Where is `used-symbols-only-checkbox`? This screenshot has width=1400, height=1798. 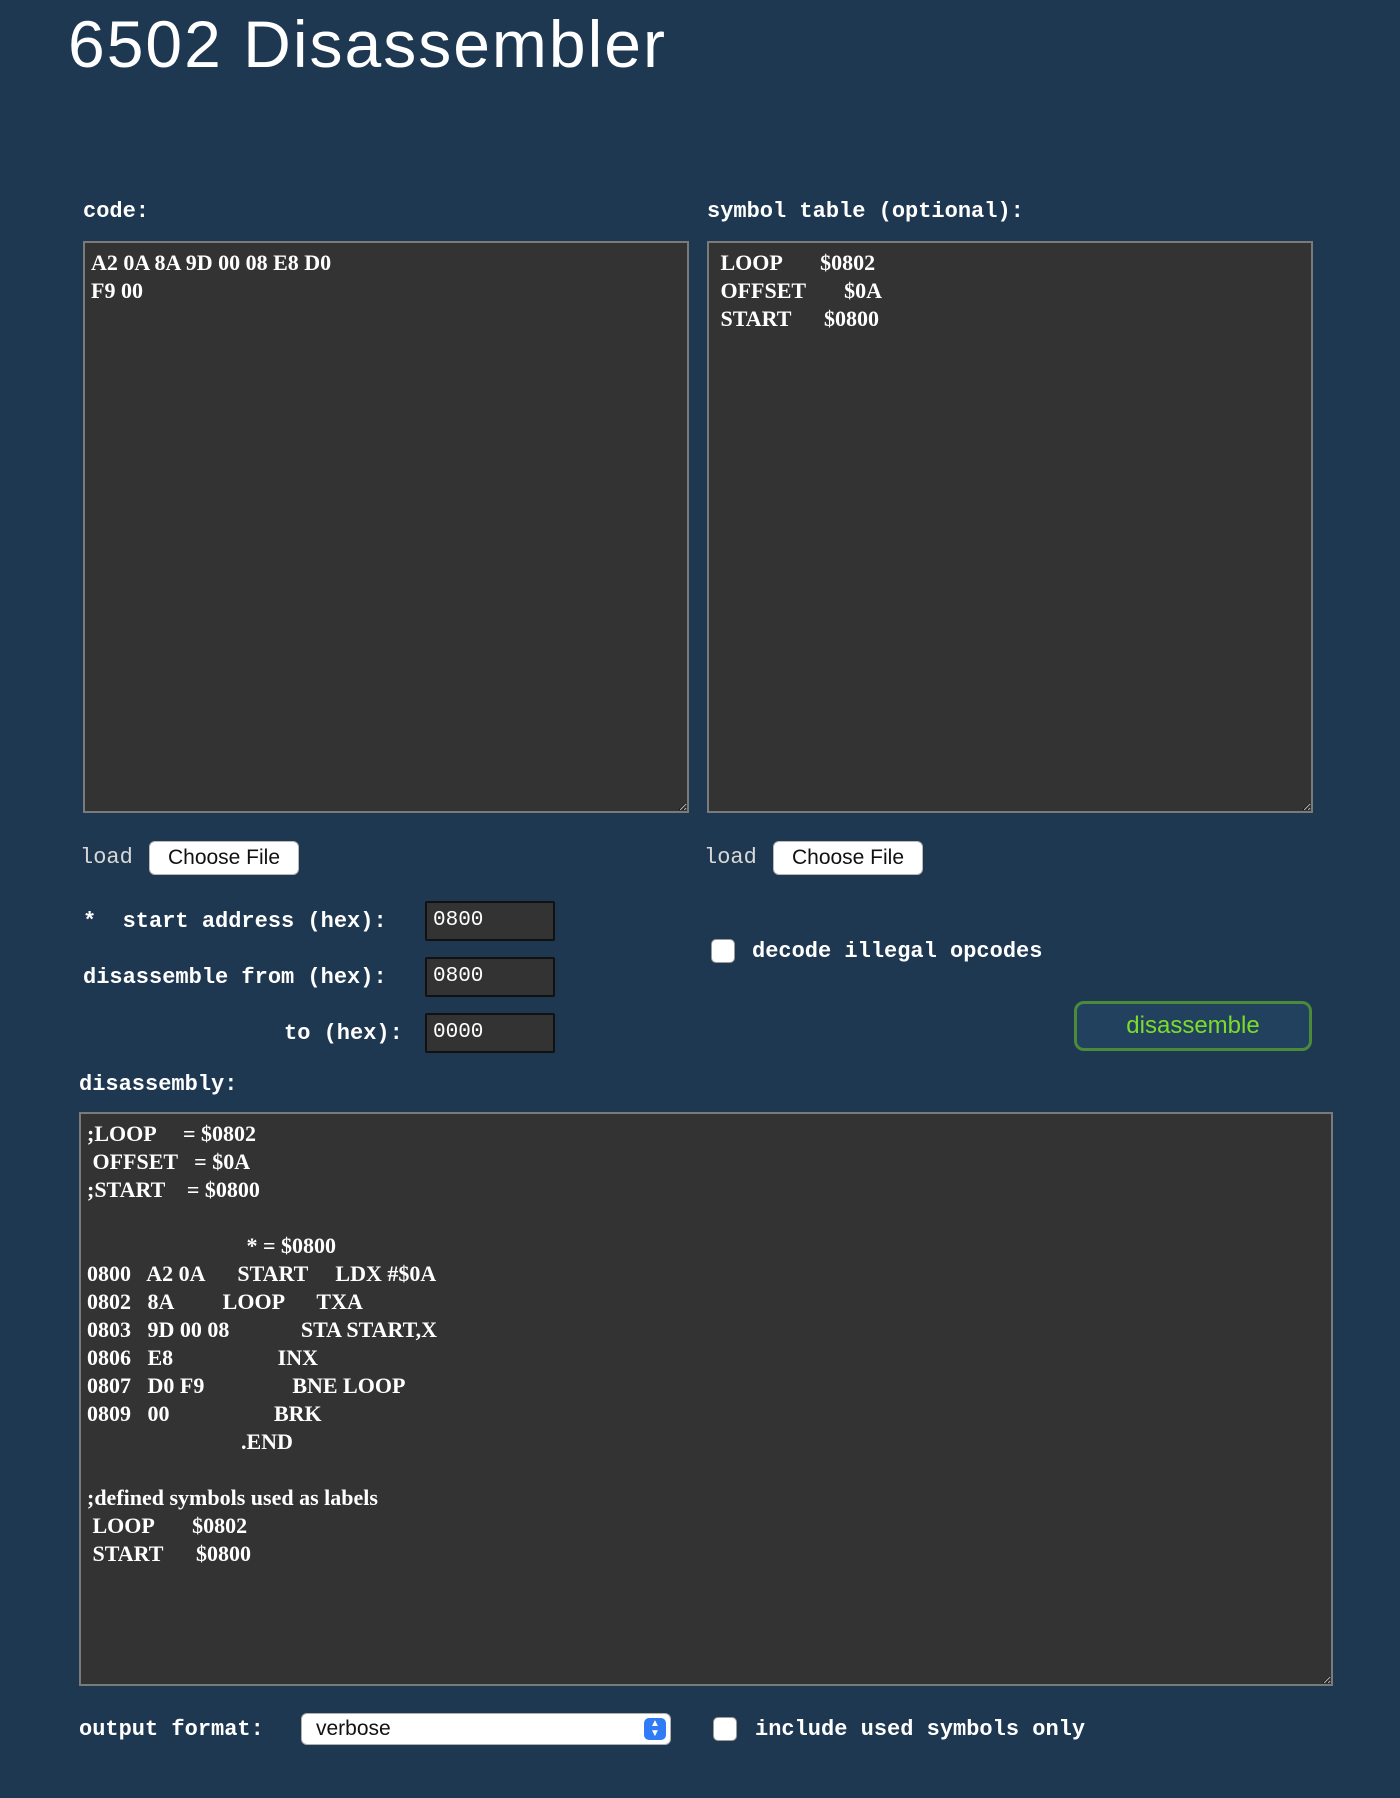
used-symbols-only-checkbox is located at coordinates (725, 1729).